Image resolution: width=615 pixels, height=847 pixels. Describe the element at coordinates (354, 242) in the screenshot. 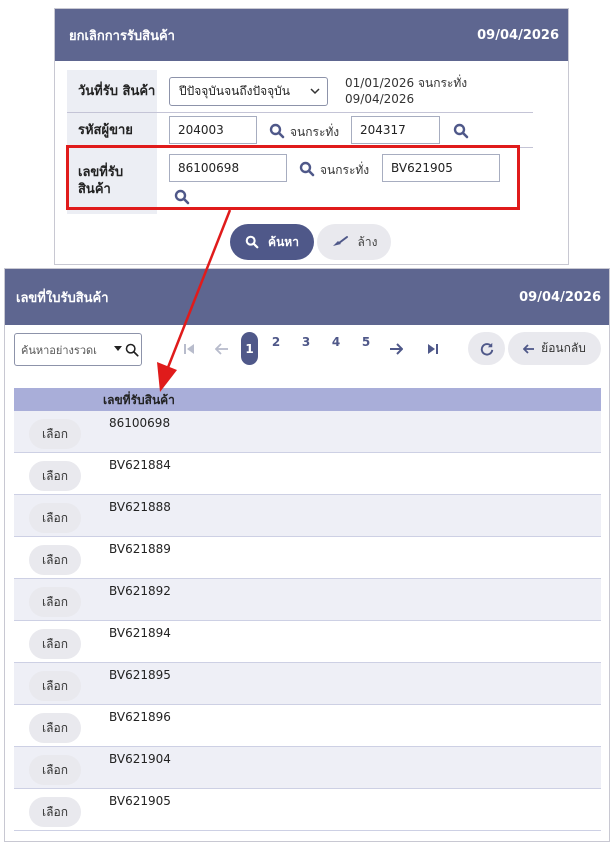

I see `clear-button: ล้าง` at that location.